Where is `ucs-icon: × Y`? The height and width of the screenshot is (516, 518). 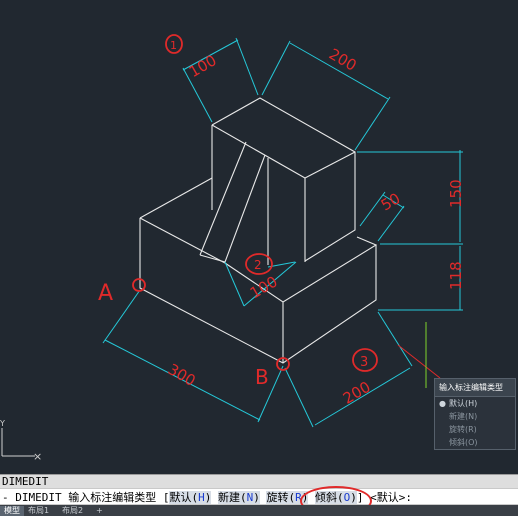 ucs-icon: × Y is located at coordinates (21, 441).